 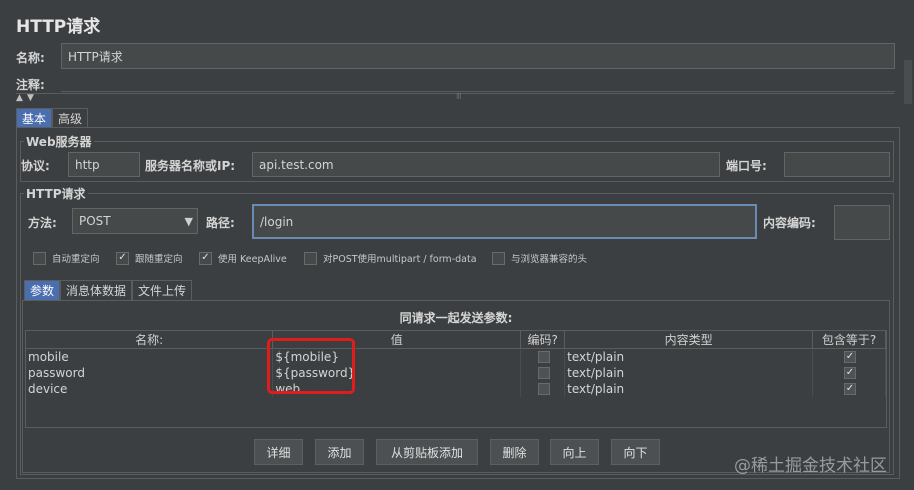 I want to click on tab-file-upload: 文件上传, so click(x=162, y=290).